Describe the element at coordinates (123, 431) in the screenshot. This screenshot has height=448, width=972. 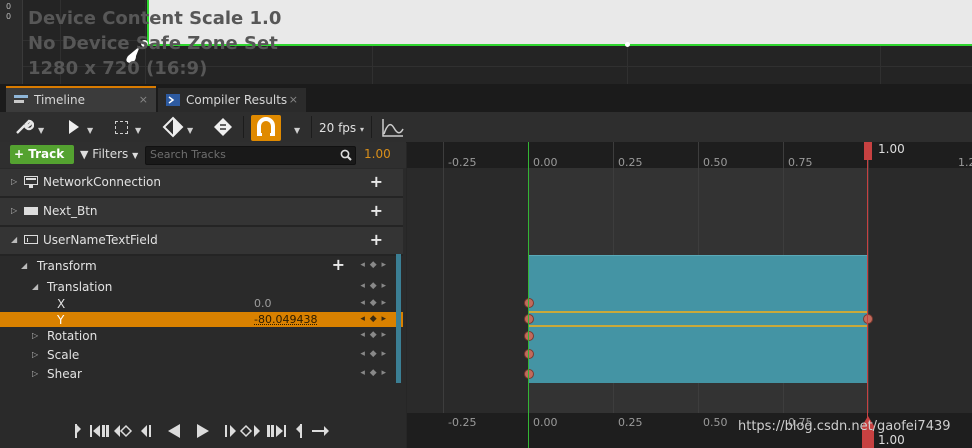
I see `previous-key-icon` at that location.